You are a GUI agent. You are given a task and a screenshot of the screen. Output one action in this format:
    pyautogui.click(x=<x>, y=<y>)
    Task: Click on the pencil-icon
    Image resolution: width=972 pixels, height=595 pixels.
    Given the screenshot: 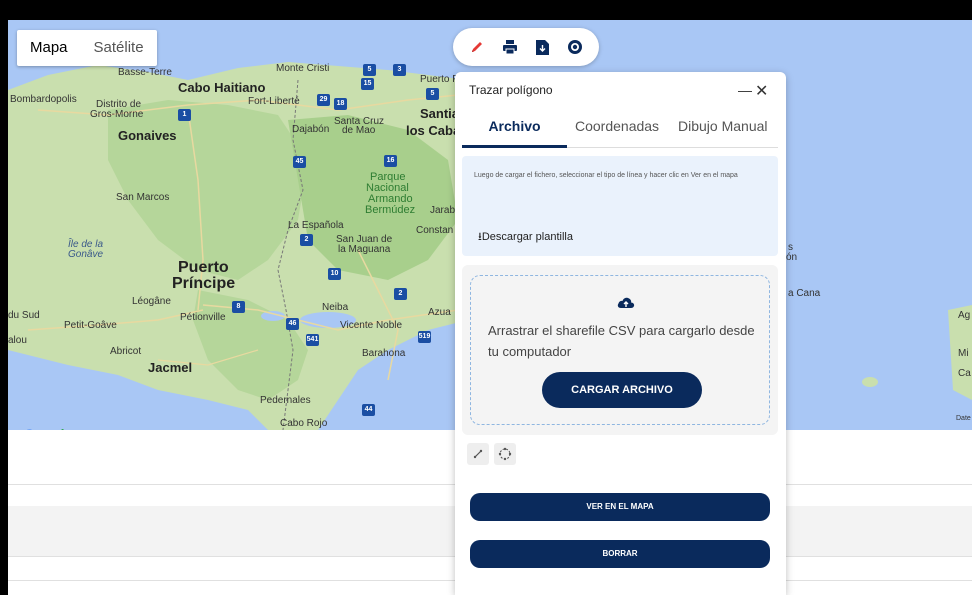 What is the action you would take?
    pyautogui.click(x=477, y=47)
    